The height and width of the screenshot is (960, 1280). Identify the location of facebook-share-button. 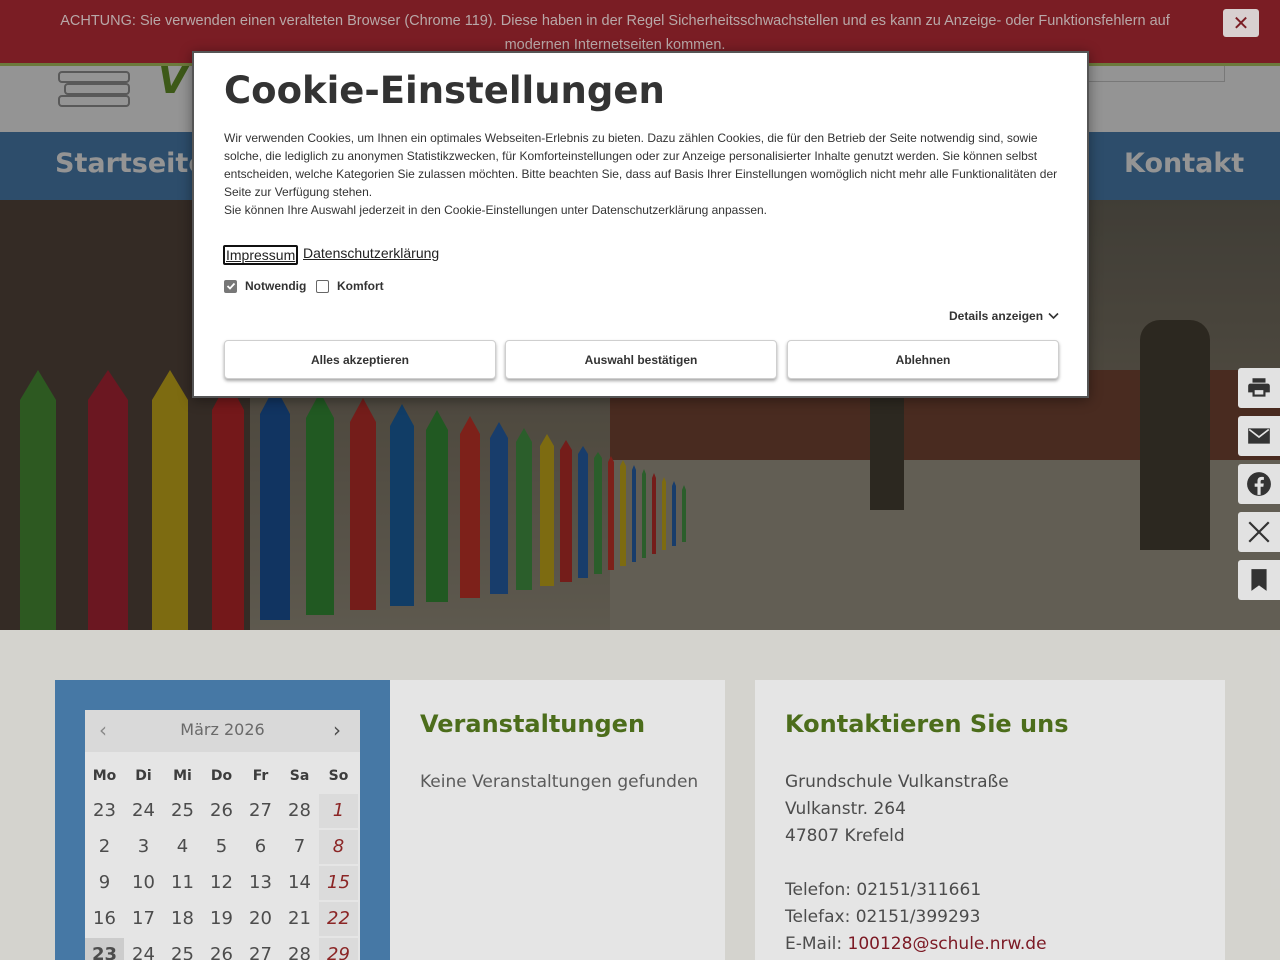
(1259, 484).